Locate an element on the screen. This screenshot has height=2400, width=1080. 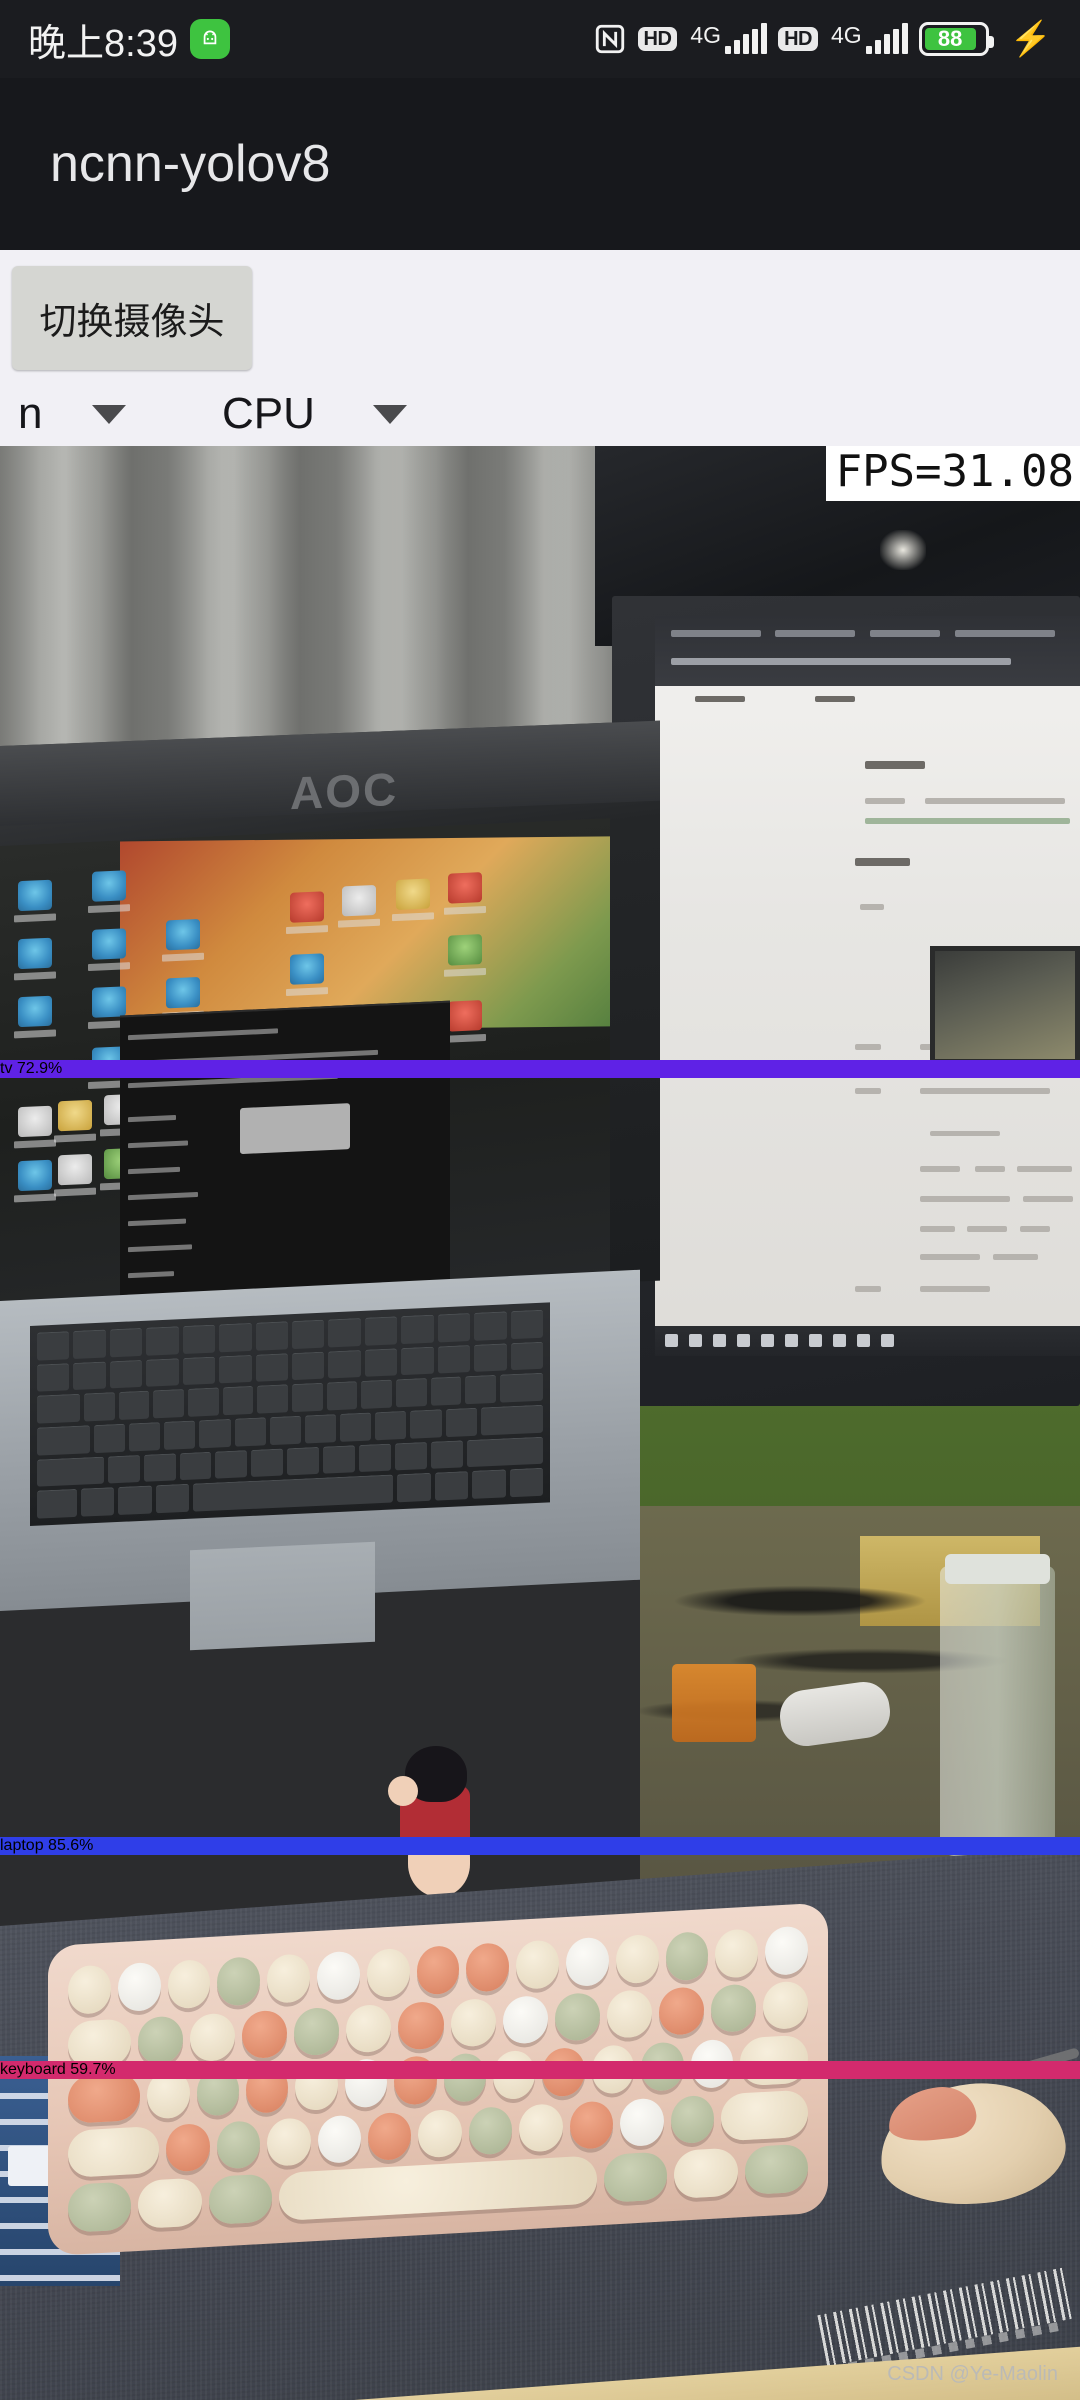
app-title-bar: ncnn-yolov8 is located at coordinates (540, 164).